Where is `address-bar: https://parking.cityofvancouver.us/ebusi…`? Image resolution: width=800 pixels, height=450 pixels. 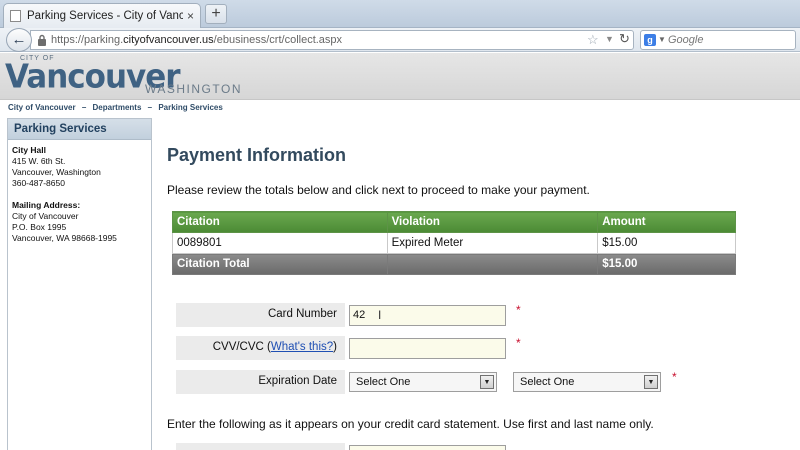
address-bar: https://parking.cityofvancouver.us/ebusi… is located at coordinates (332, 40).